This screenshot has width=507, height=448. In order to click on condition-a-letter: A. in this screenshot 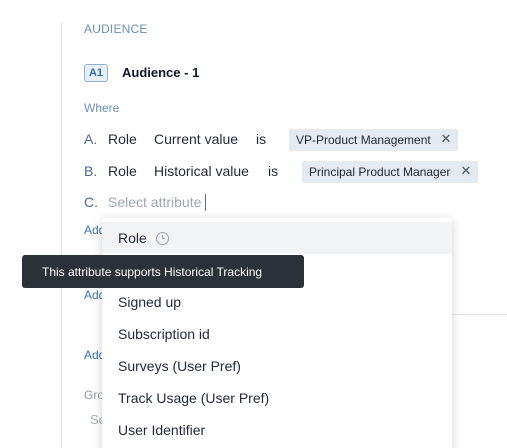, I will do `click(91, 139)`.